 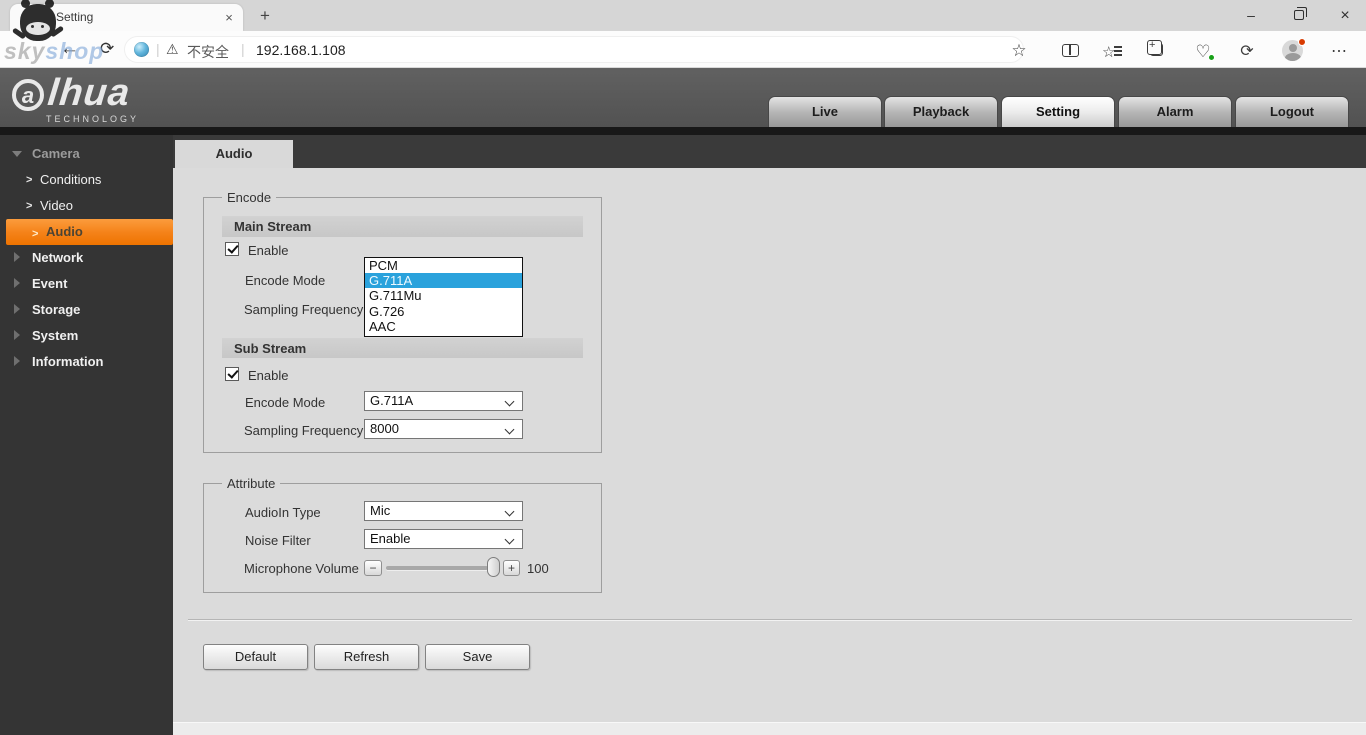 What do you see at coordinates (86, 284) in the screenshot?
I see `sidebar-item-event: Event` at bounding box center [86, 284].